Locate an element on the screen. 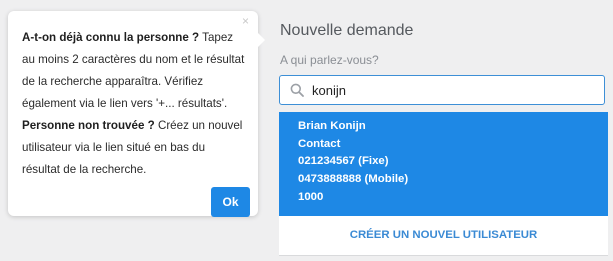 The height and width of the screenshot is (261, 613). page-title: Nouvelle demande is located at coordinates (347, 30).